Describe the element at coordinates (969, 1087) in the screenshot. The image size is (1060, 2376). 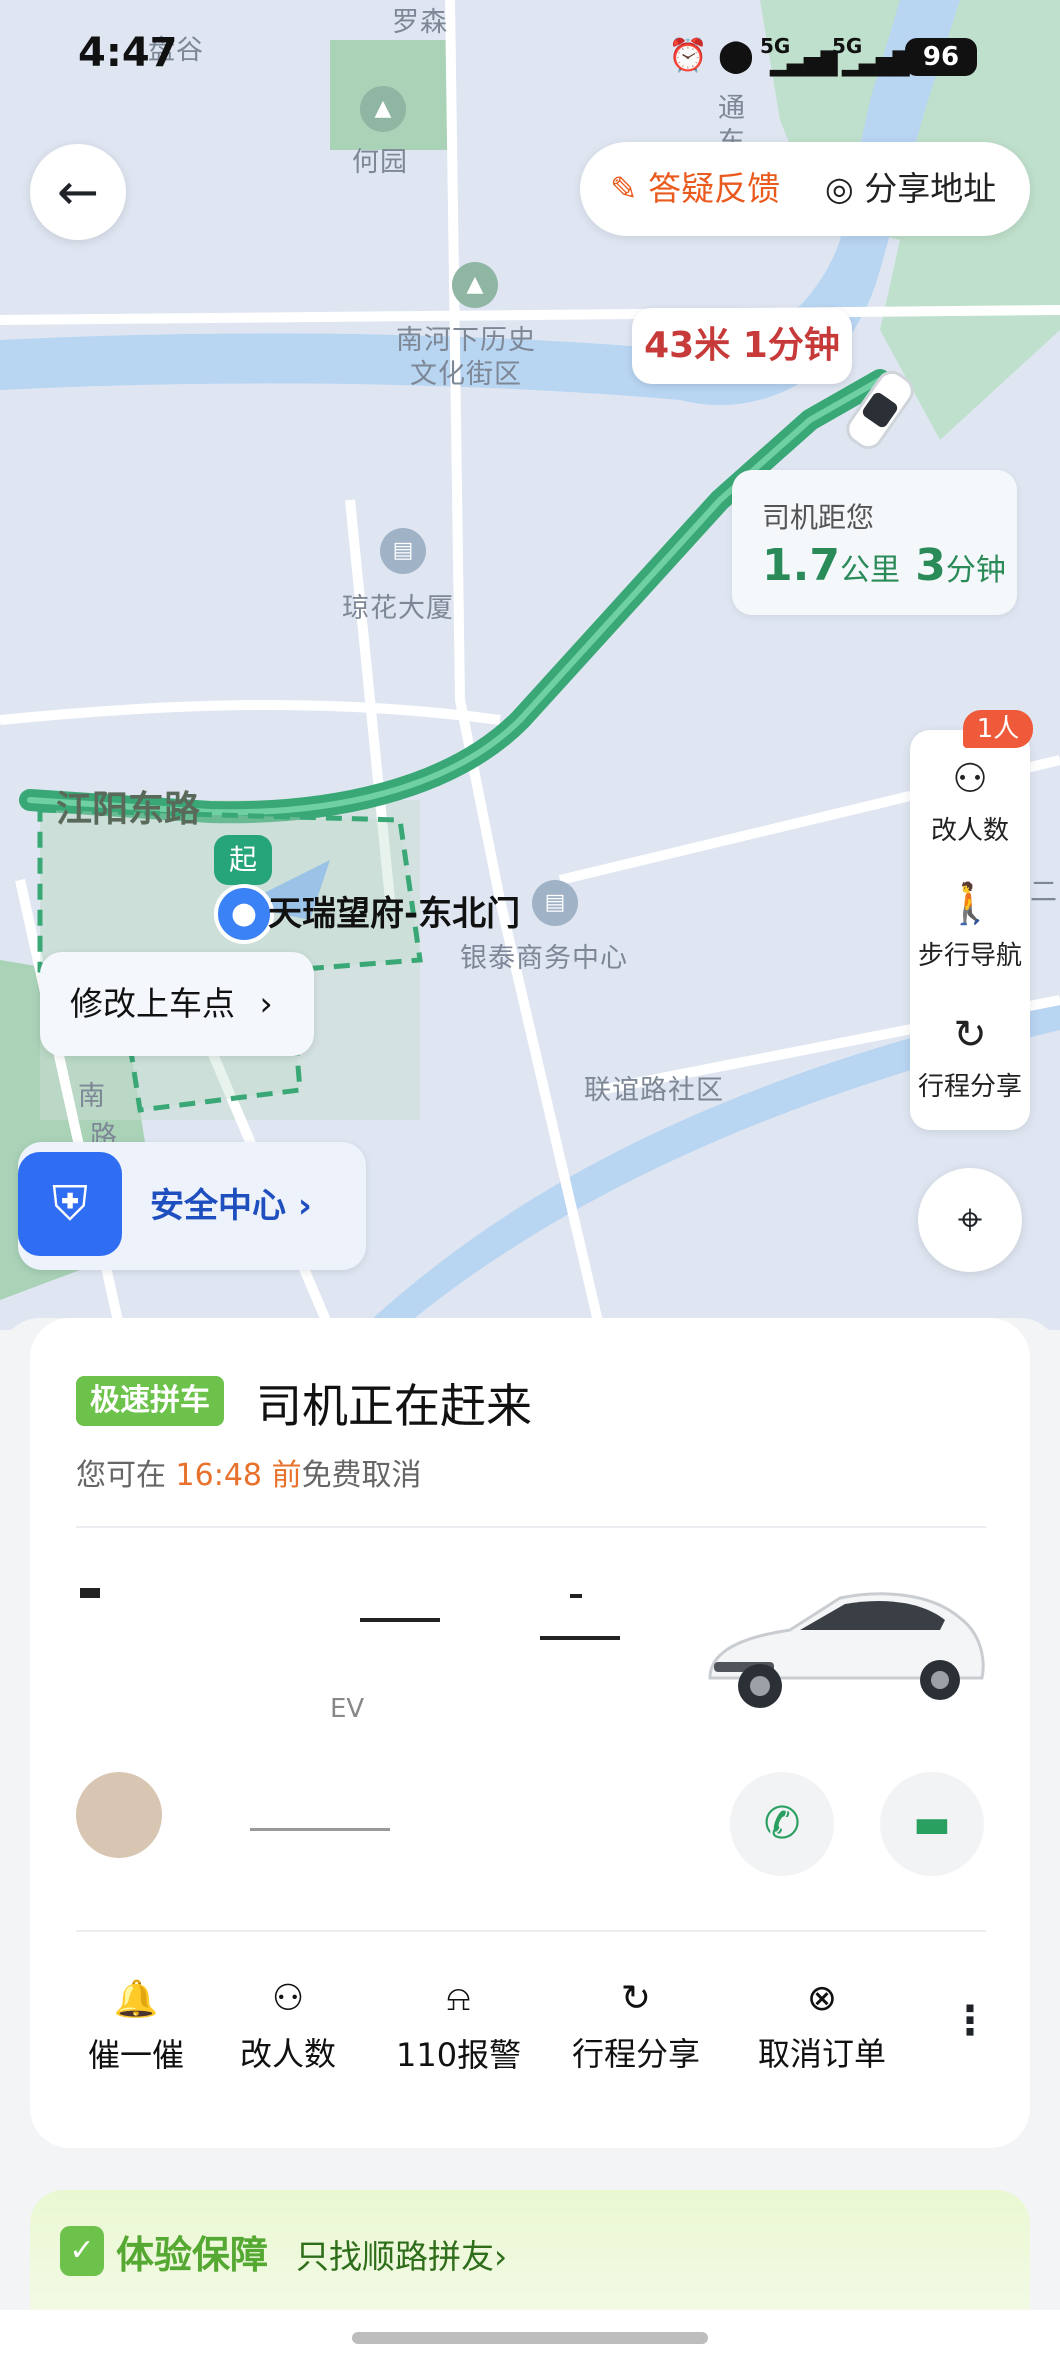
I see `side-trip-share-label: 行程分享` at that location.